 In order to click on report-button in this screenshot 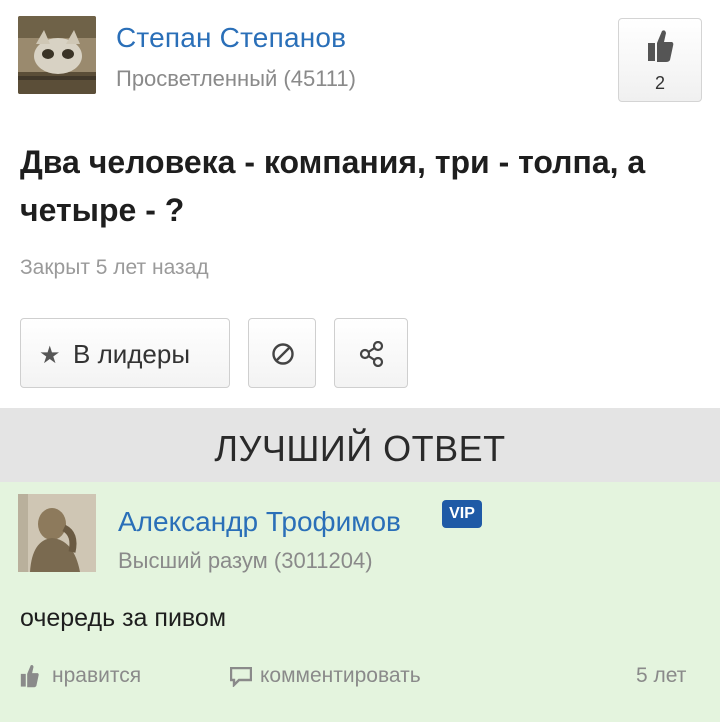, I will do `click(282, 353)`.